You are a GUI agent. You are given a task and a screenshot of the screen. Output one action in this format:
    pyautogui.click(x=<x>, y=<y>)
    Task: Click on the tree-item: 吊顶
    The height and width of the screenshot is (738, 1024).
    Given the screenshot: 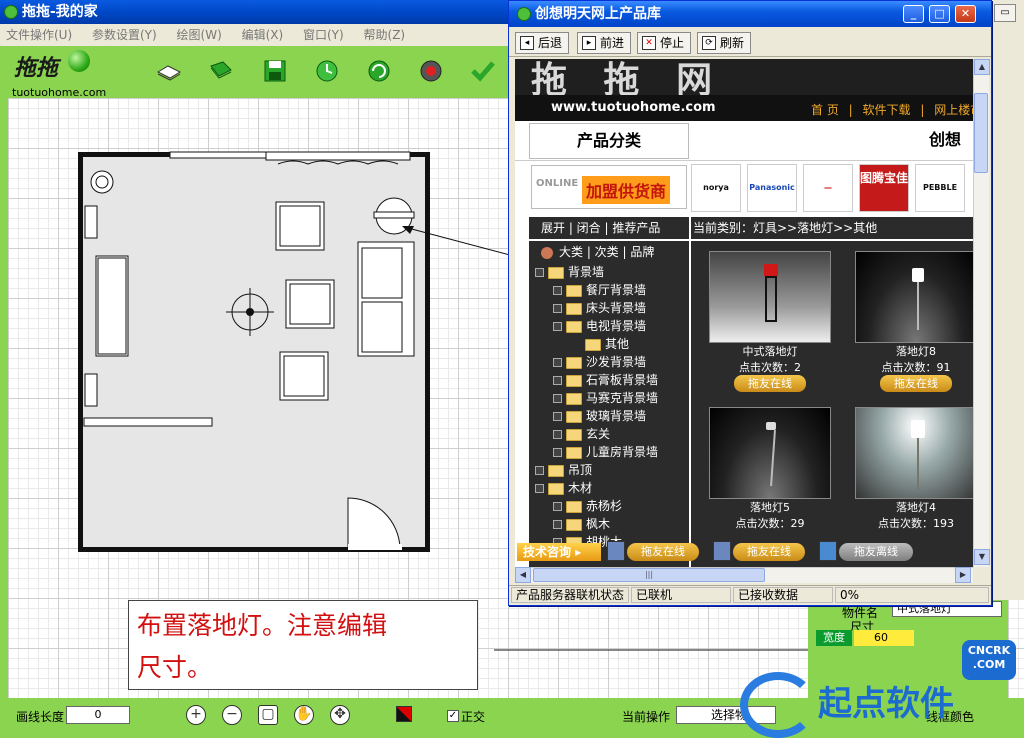 What is the action you would take?
    pyautogui.click(x=563, y=470)
    